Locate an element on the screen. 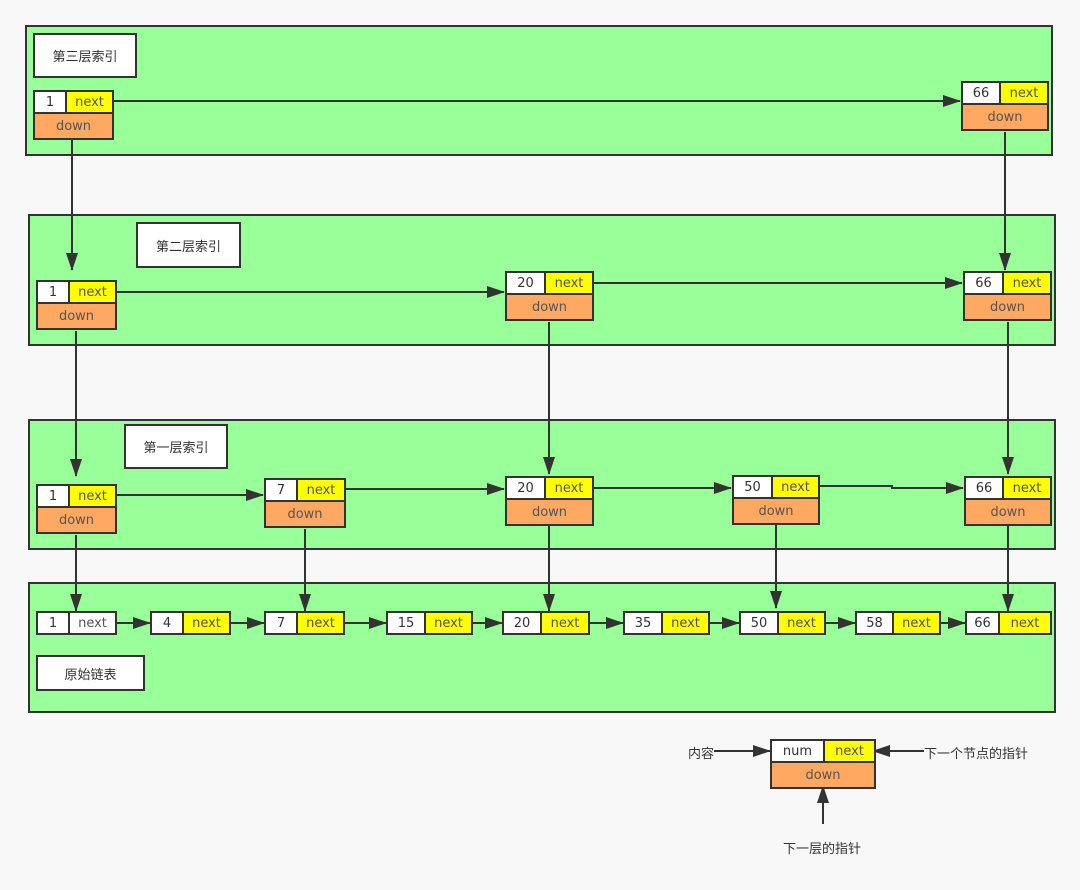  legend-num-field: num is located at coordinates (798, 751).